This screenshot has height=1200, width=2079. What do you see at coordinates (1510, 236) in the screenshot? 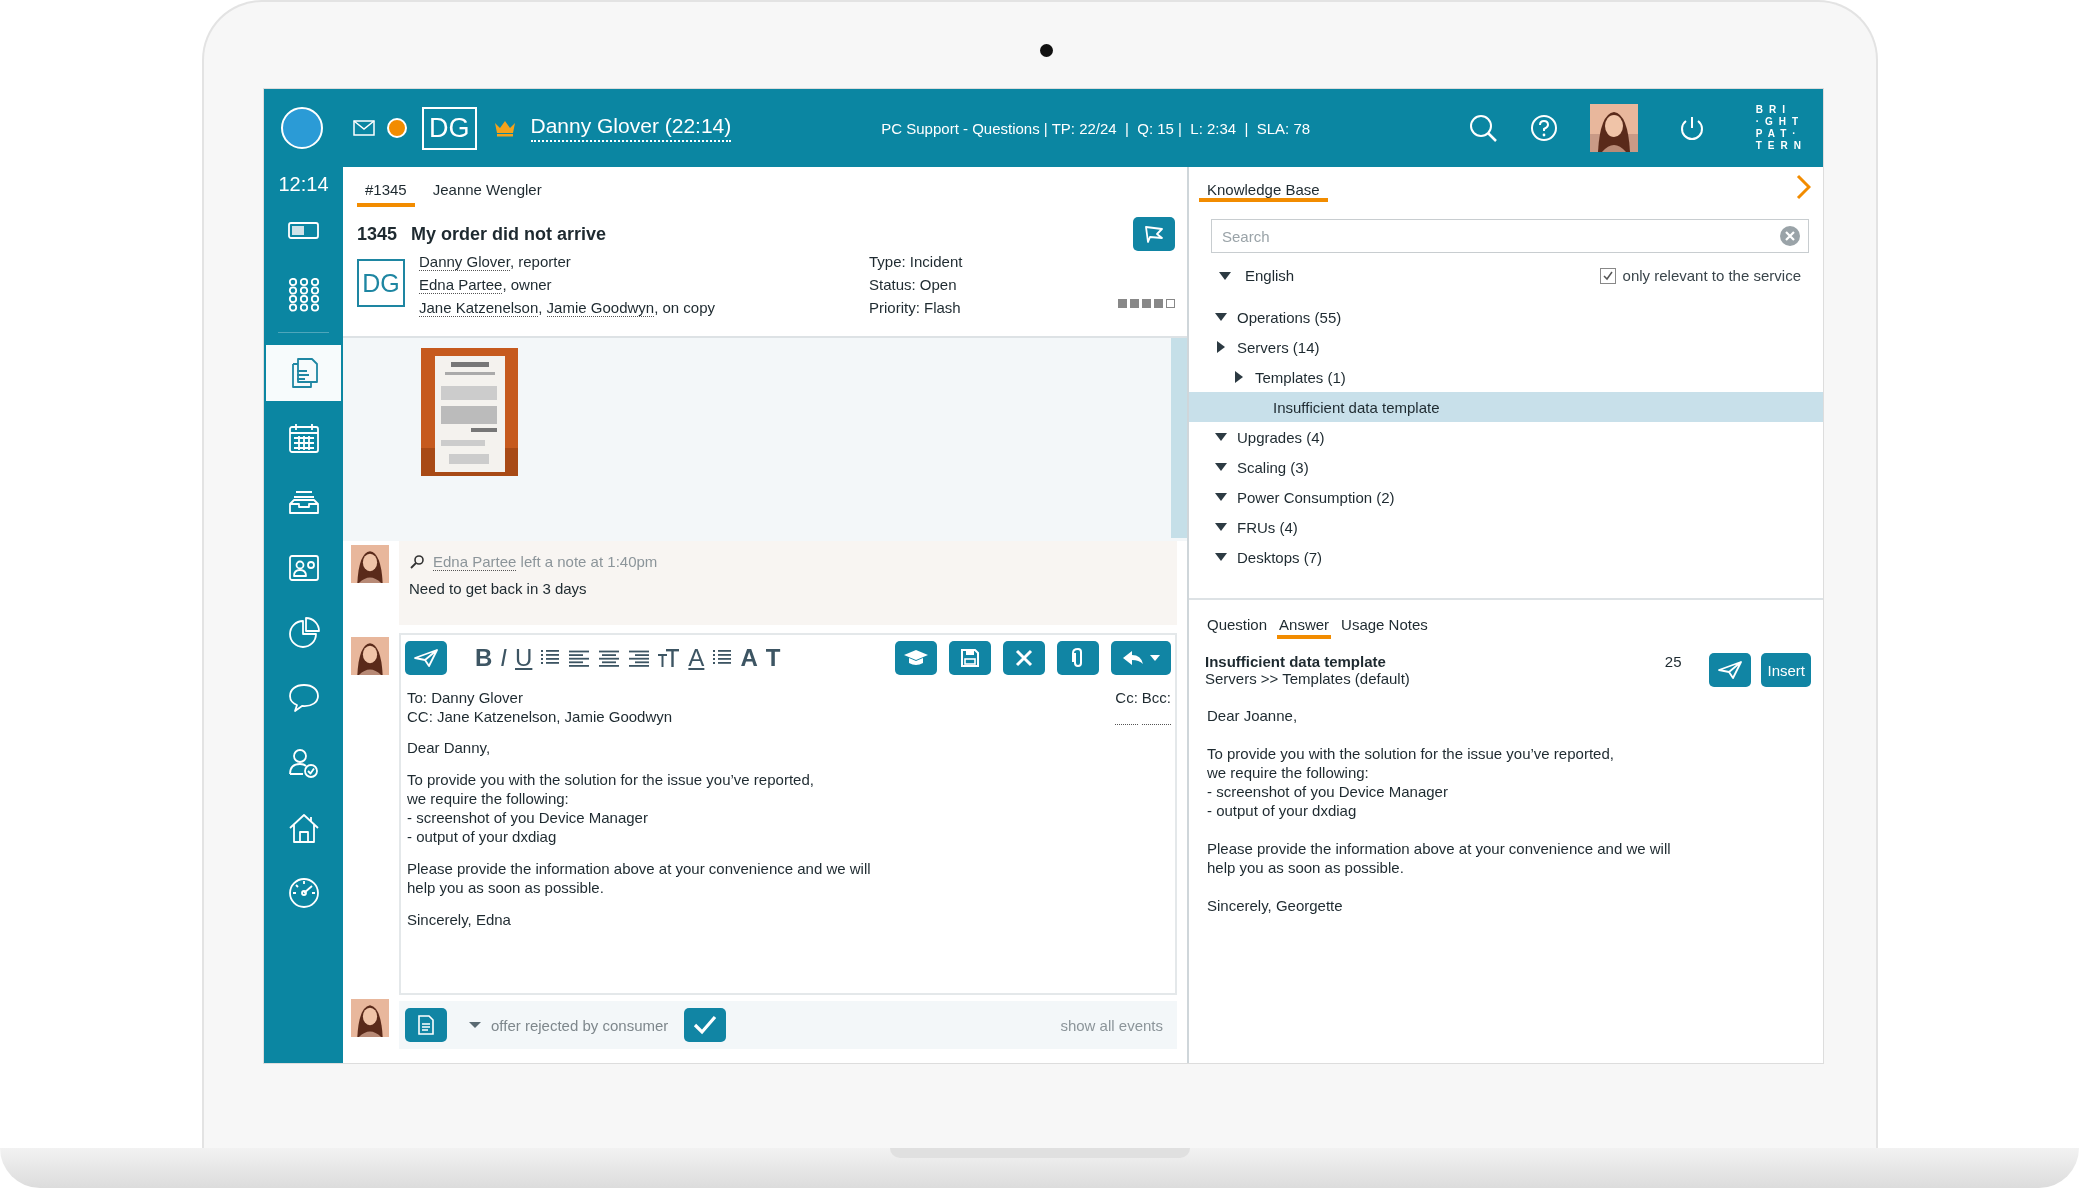
I see `search-field: Search` at bounding box center [1510, 236].